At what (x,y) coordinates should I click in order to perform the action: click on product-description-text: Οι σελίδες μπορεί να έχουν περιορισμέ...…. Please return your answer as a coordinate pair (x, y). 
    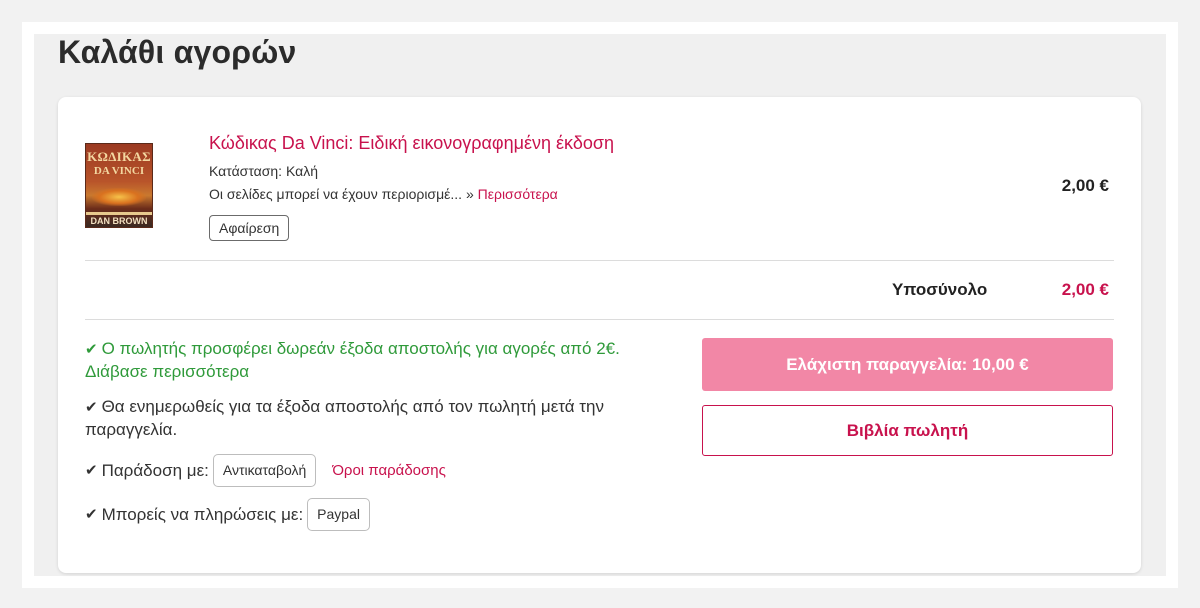
    Looking at the image, I should click on (341, 194).